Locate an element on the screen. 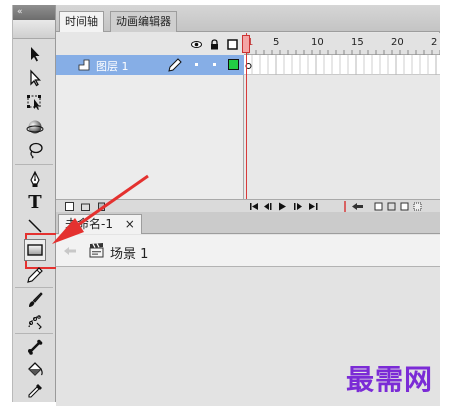 Image resolution: width=458 pixels, height=406 pixels. playhead is located at coordinates (246, 116).